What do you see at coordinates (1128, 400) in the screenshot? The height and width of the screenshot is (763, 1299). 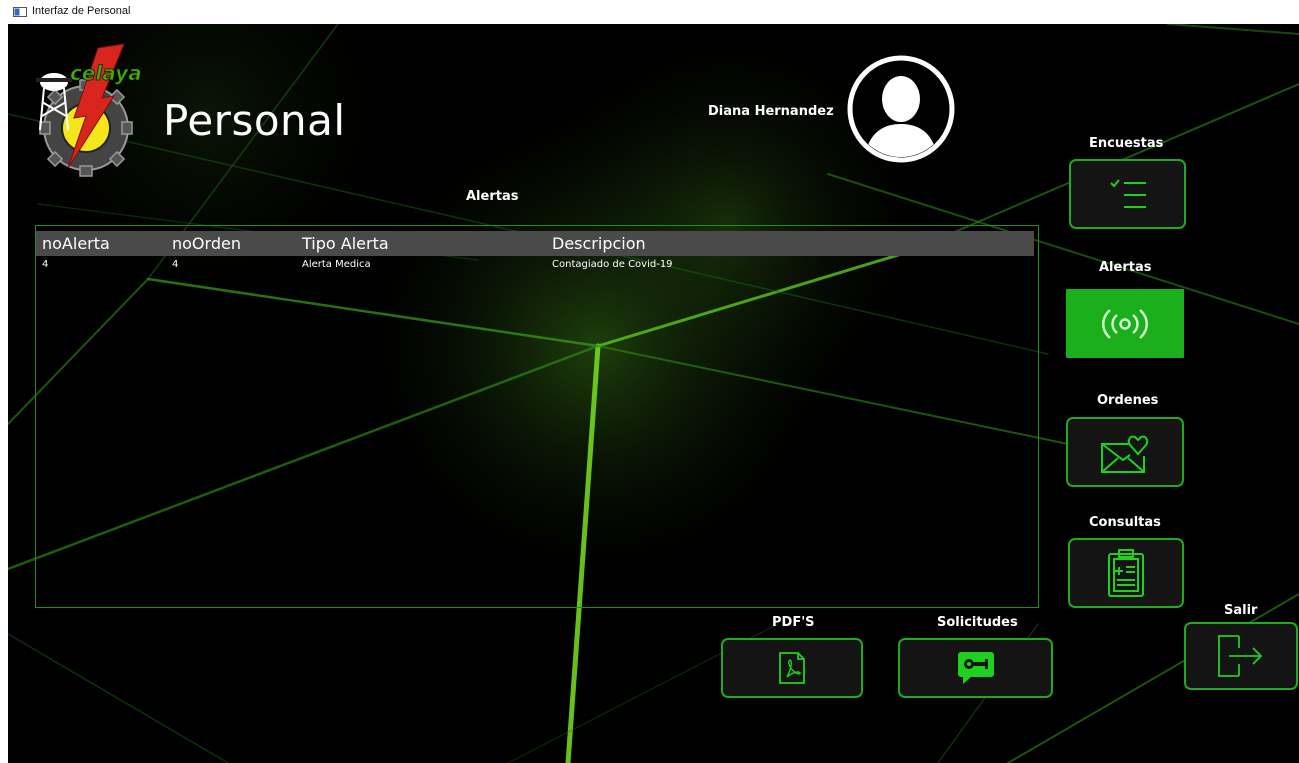 I see `ordenes-label: Ordenes` at bounding box center [1128, 400].